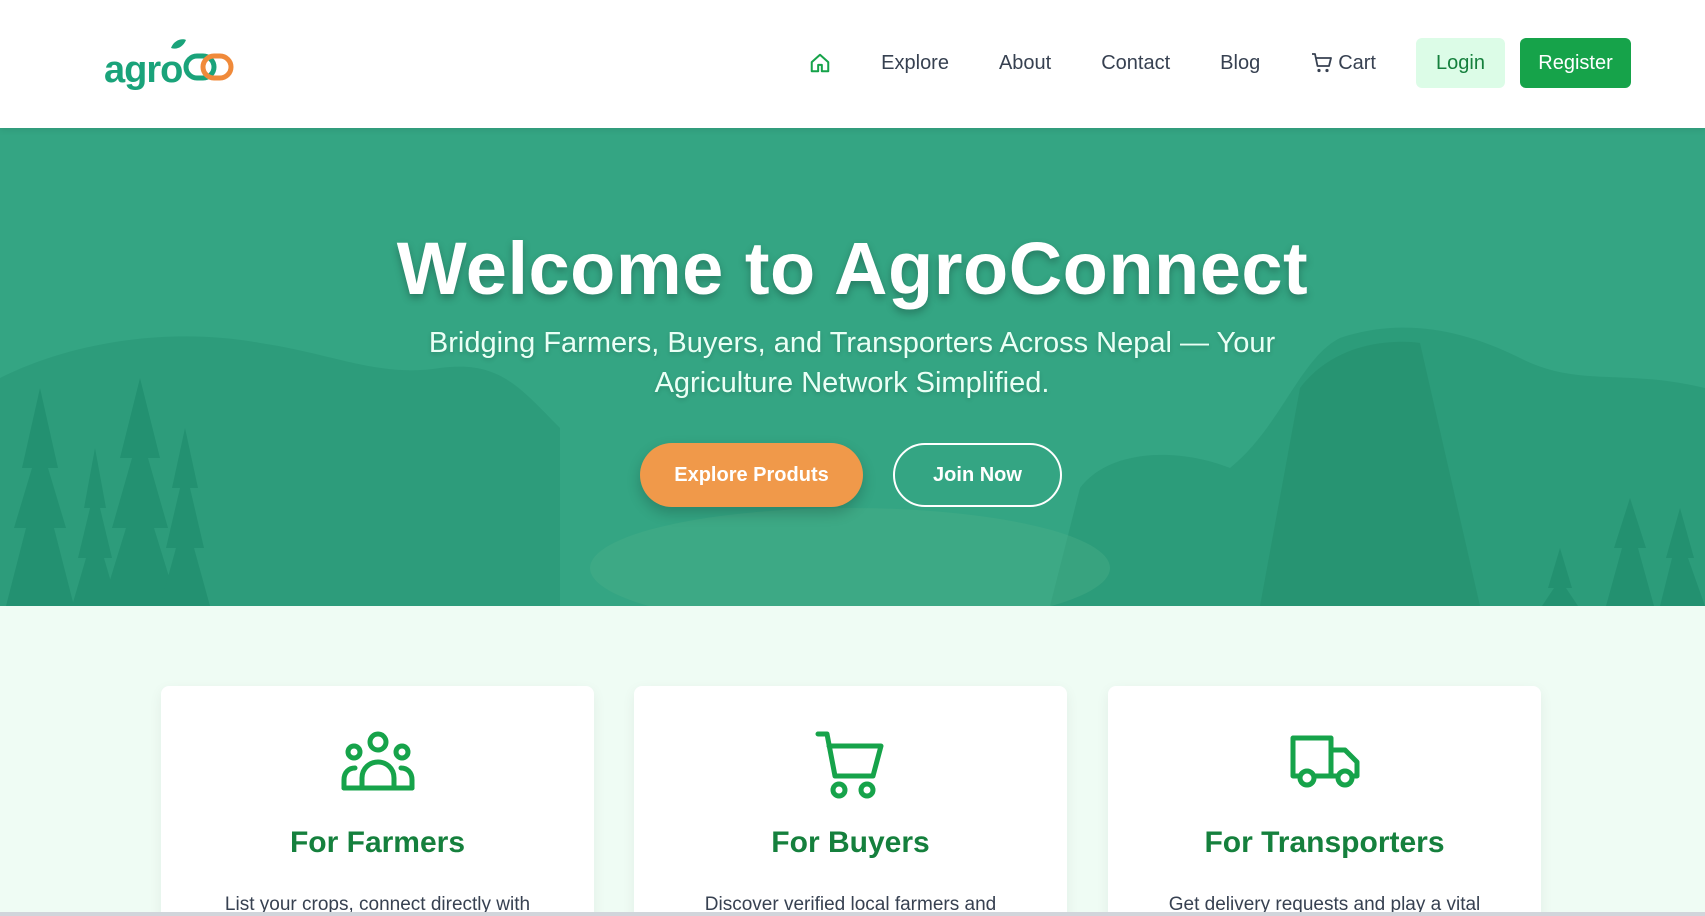 The height and width of the screenshot is (916, 1705). Describe the element at coordinates (915, 63) in the screenshot. I see `nav-explore-link: Explore` at that location.